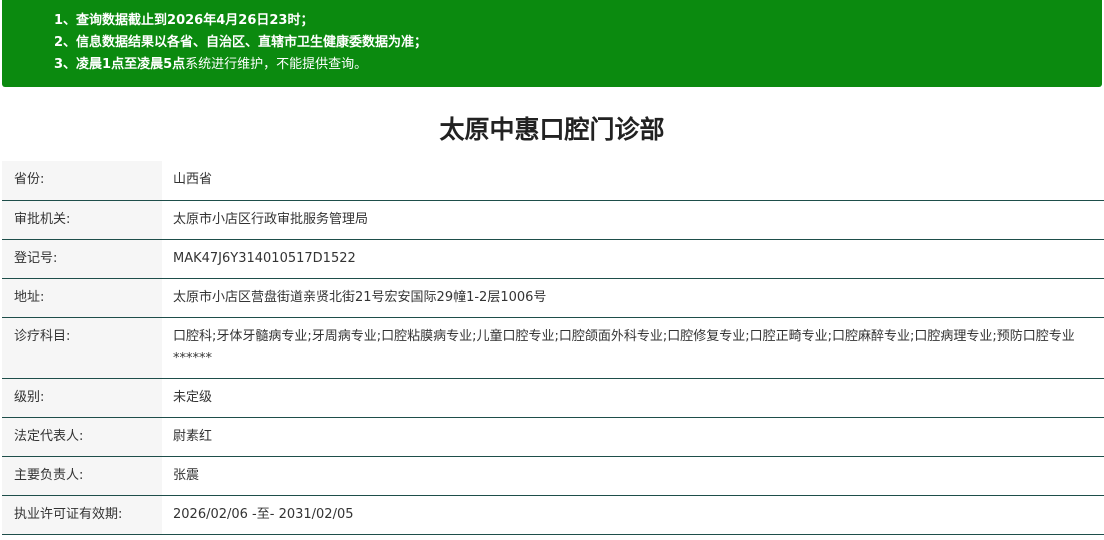  What do you see at coordinates (82, 298) in the screenshot?
I see `info-label: 地址:` at bounding box center [82, 298].